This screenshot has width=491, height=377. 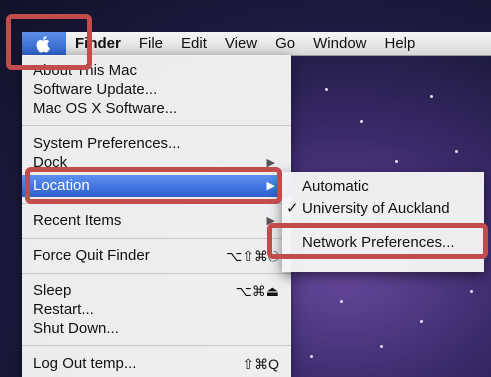 What do you see at coordinates (156, 364) in the screenshot?
I see `menu-item-log-out: Log Out temp... ⇧⌘Q` at bounding box center [156, 364].